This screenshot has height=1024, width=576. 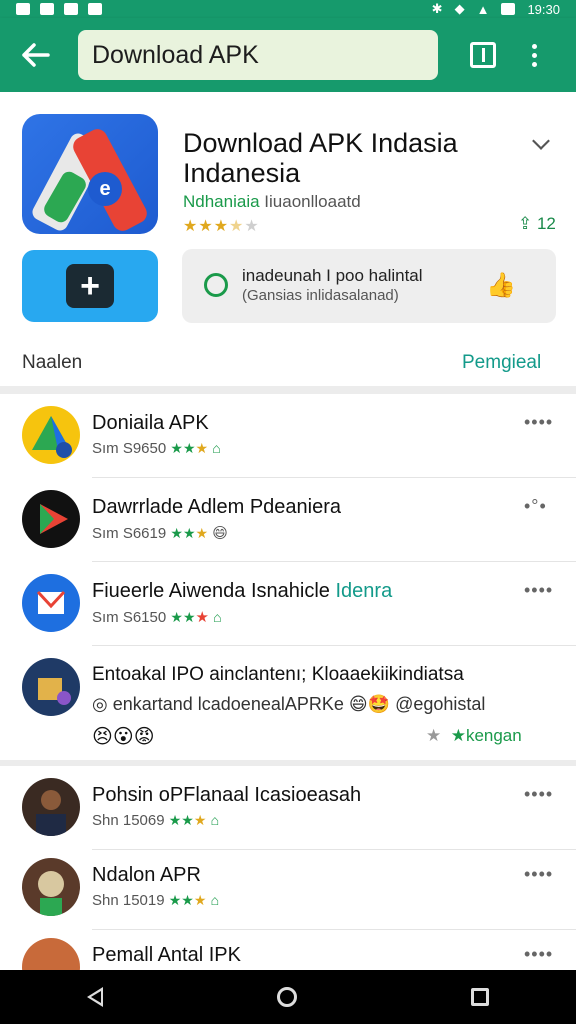 What do you see at coordinates (51, 687) in the screenshot?
I see `box-icon` at bounding box center [51, 687].